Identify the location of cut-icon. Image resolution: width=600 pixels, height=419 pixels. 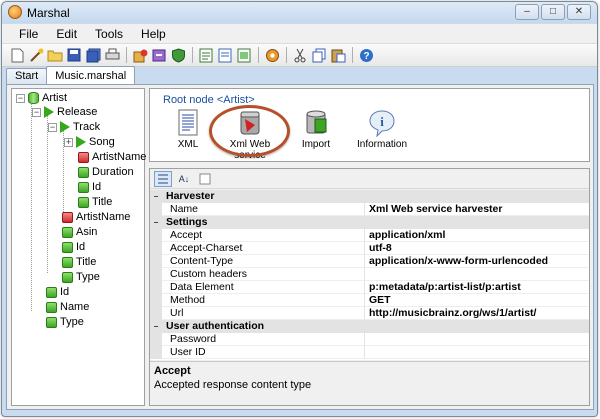
(300, 55).